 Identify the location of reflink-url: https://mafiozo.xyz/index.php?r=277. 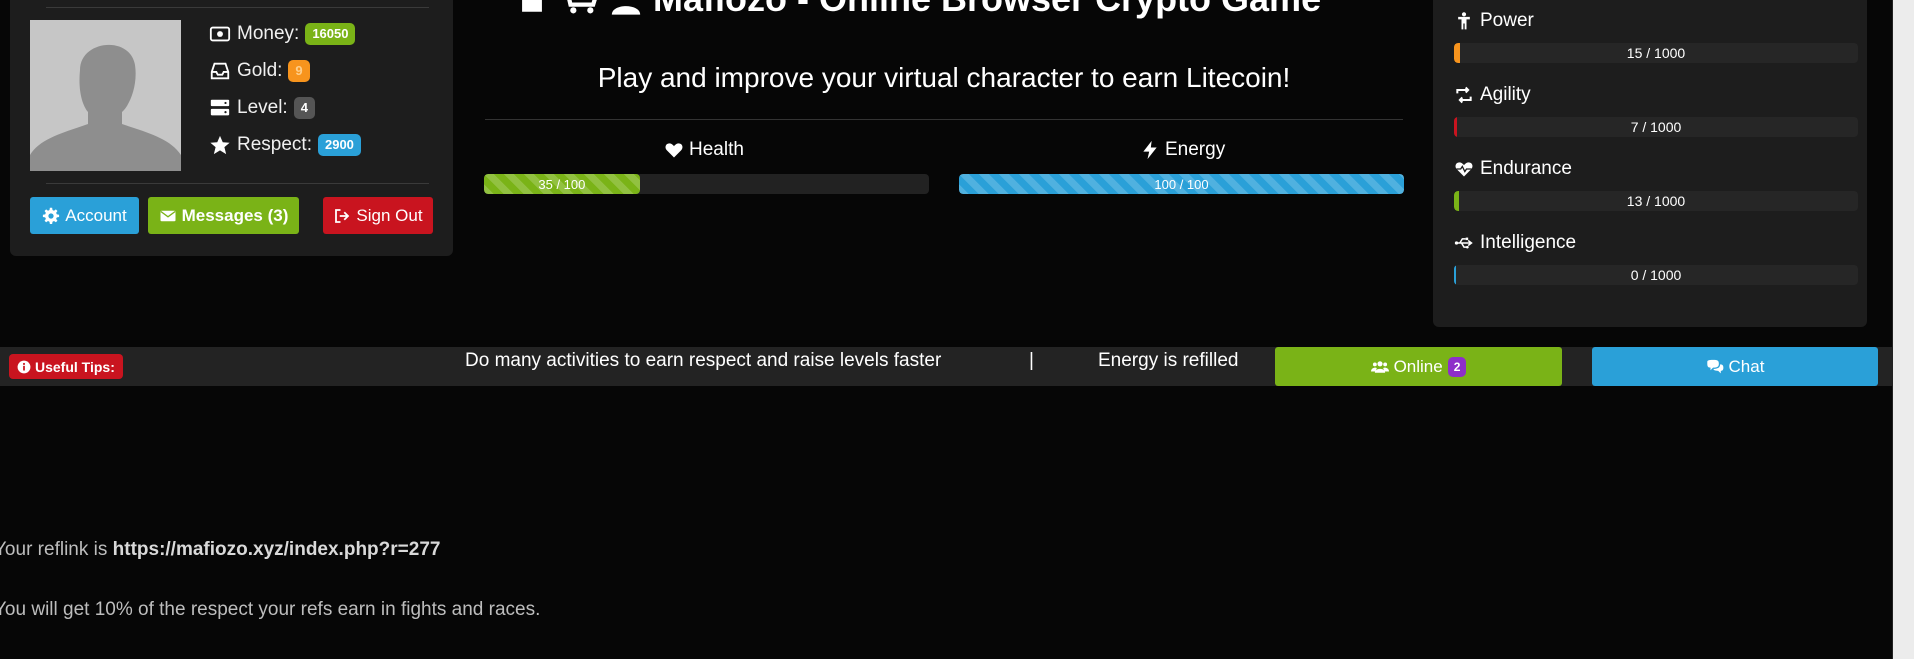
(277, 549).